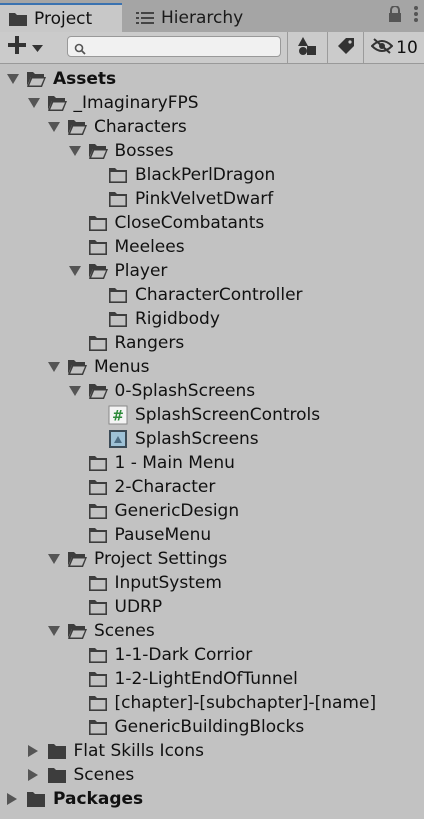 The width and height of the screenshot is (424, 819). I want to click on tree-item-label: SplashScreens, so click(197, 439).